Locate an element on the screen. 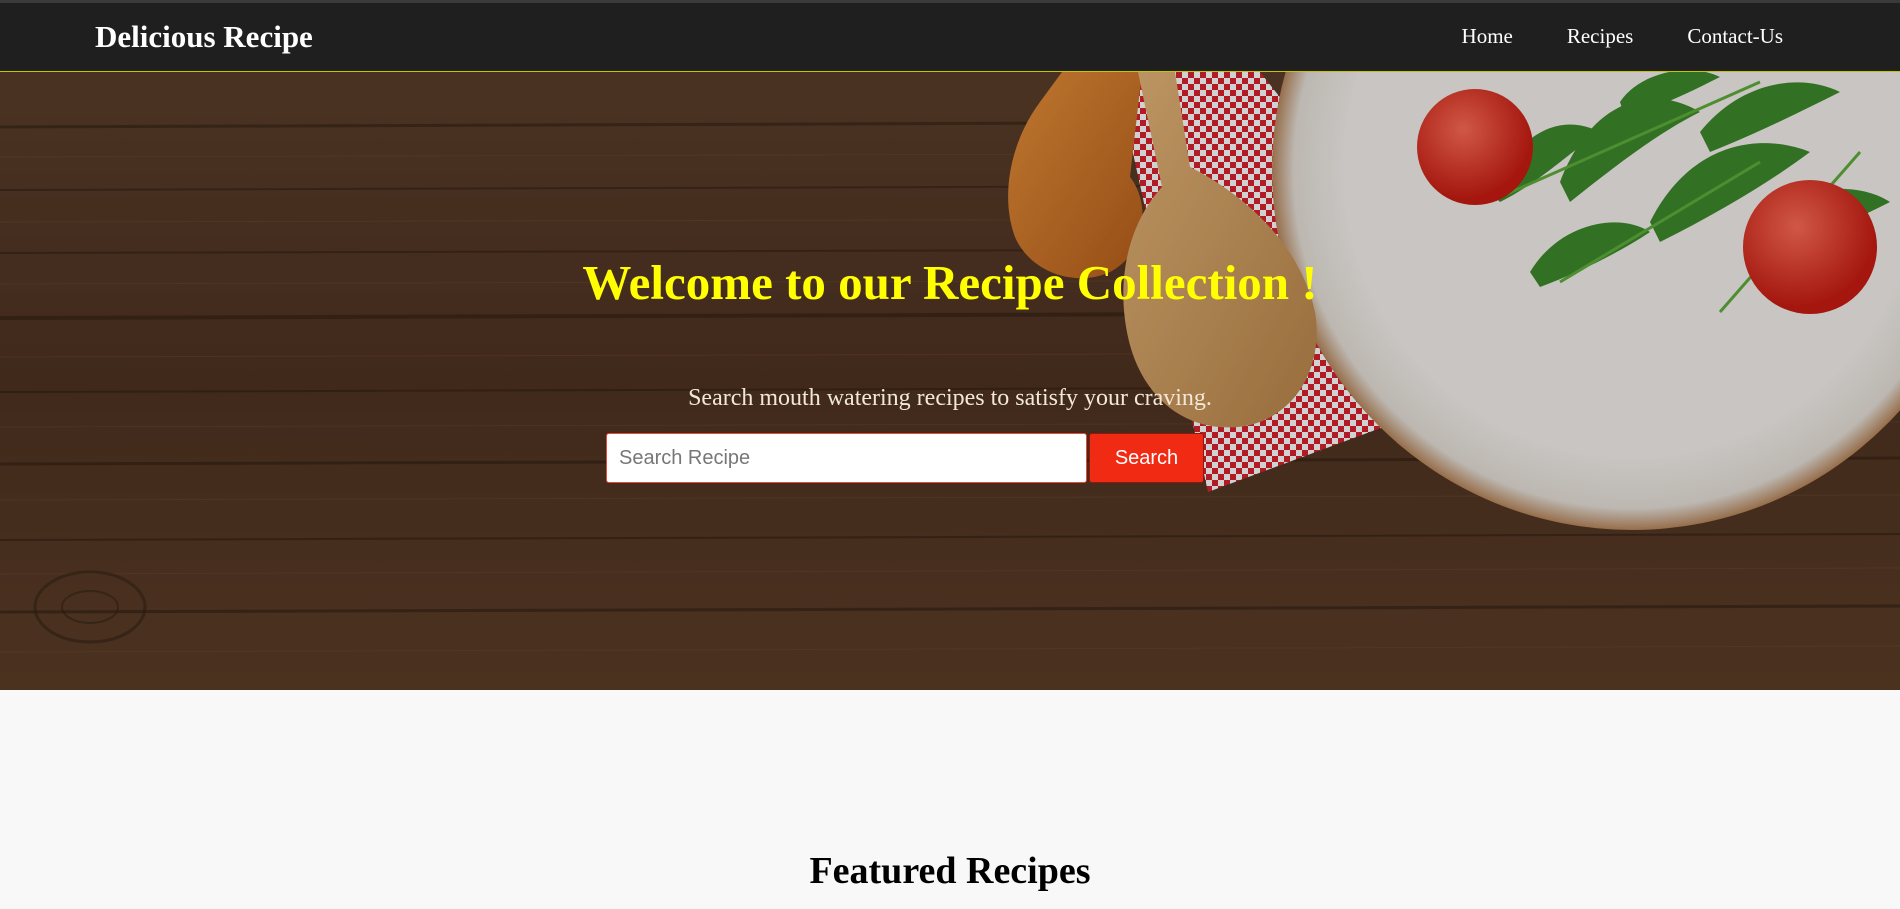  nav-link-recipes: Recipes is located at coordinates (1600, 36).